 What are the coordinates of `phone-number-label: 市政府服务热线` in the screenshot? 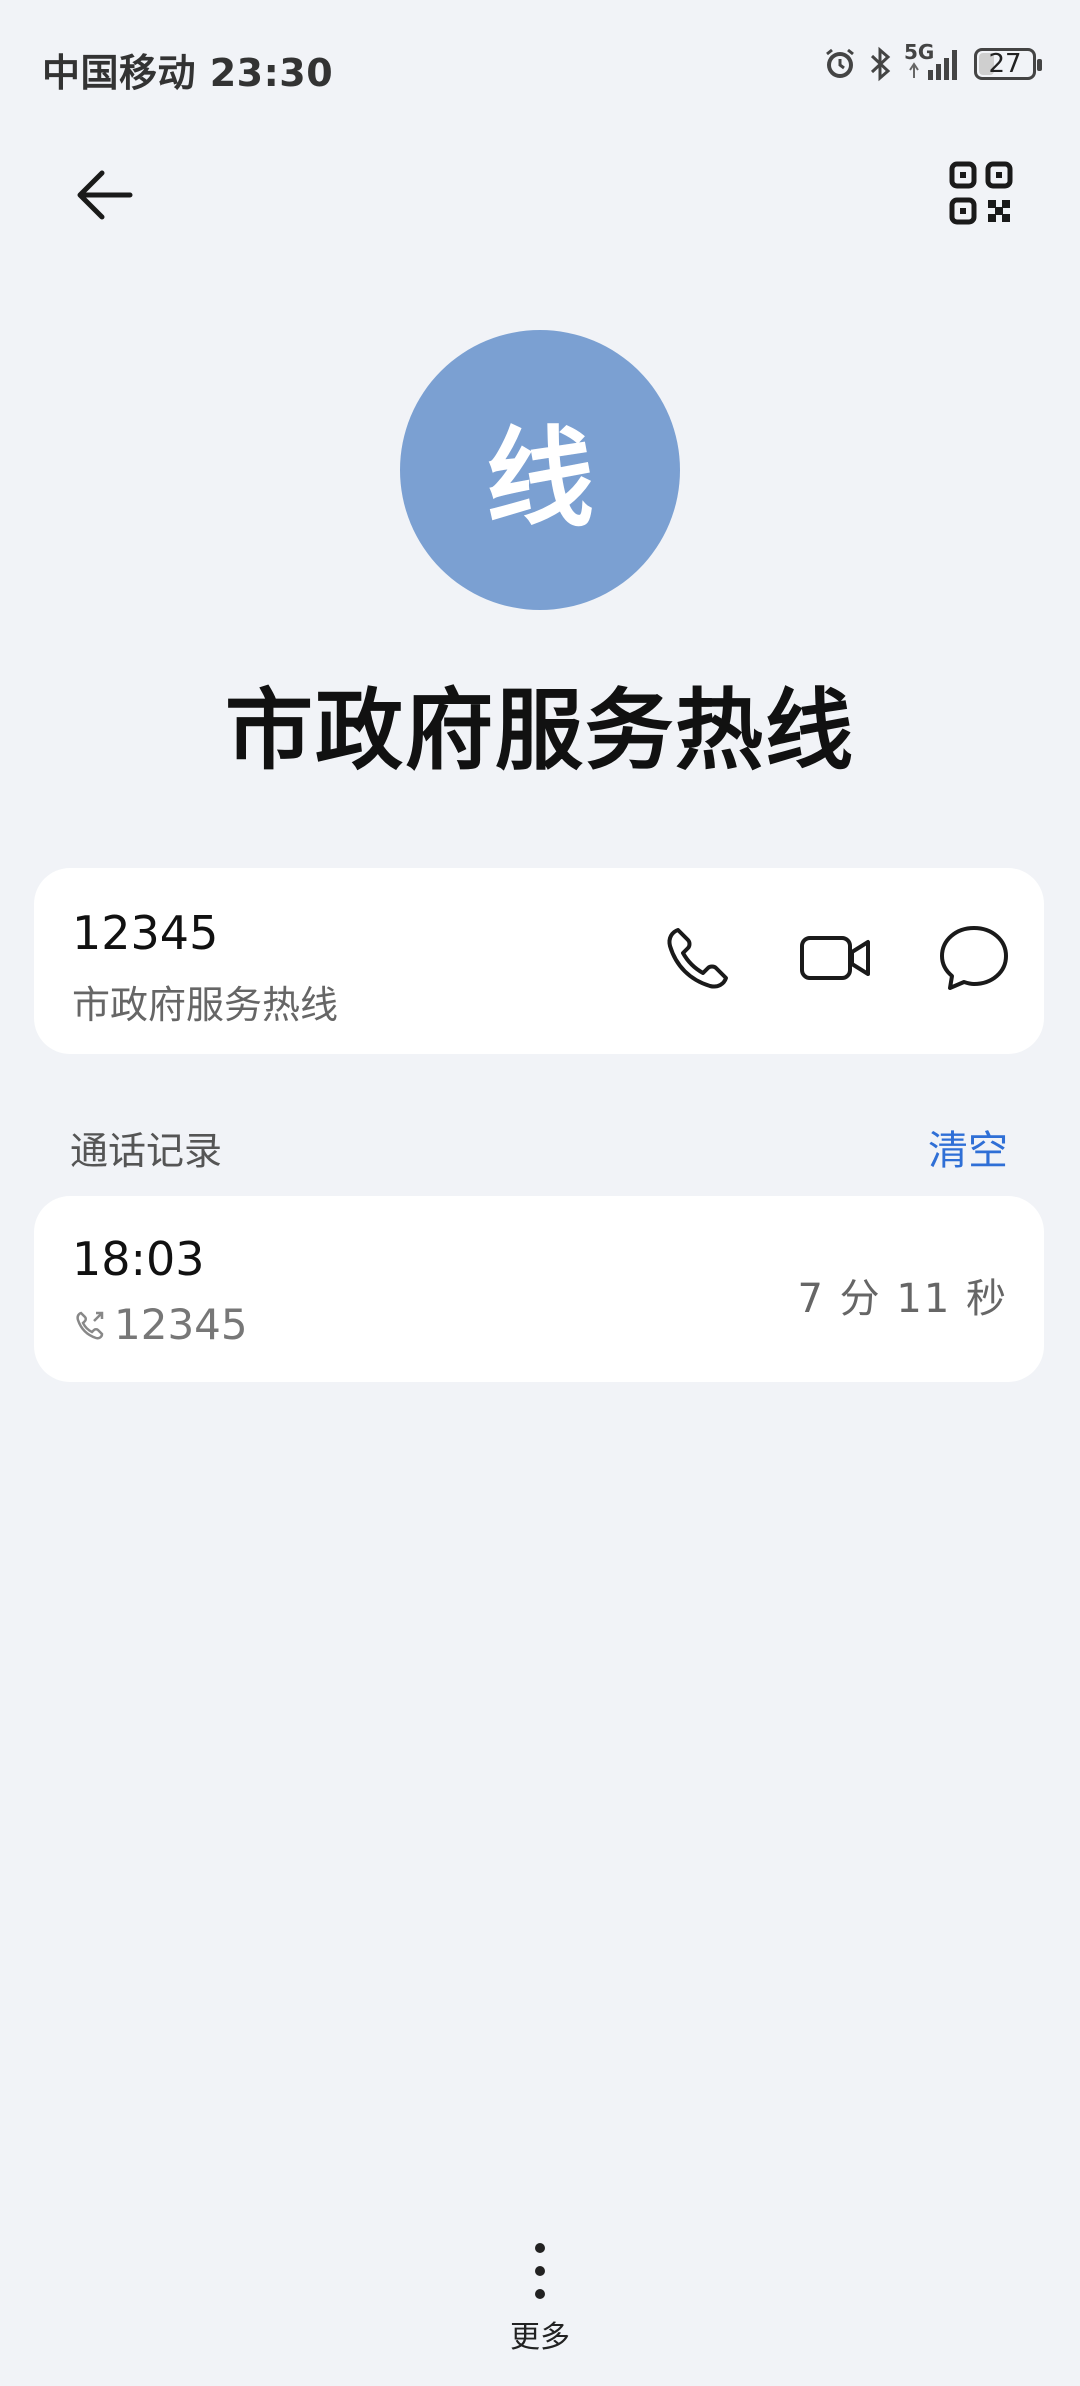 It's located at (205, 1005).